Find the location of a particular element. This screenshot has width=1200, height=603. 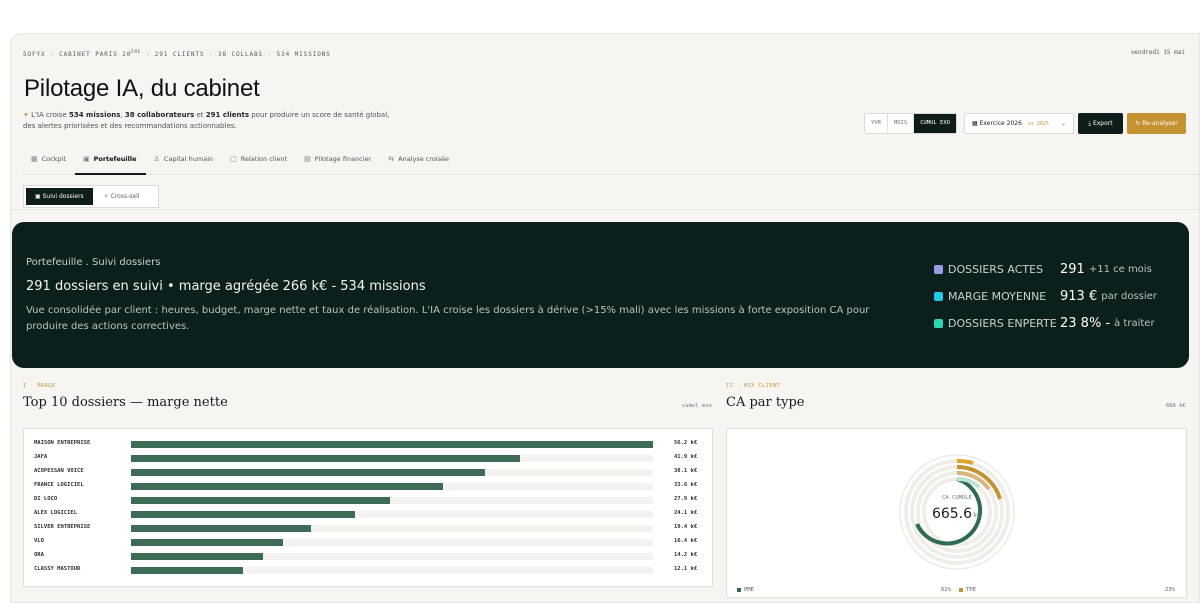

kpi-suffix: à traiter is located at coordinates (1134, 323).